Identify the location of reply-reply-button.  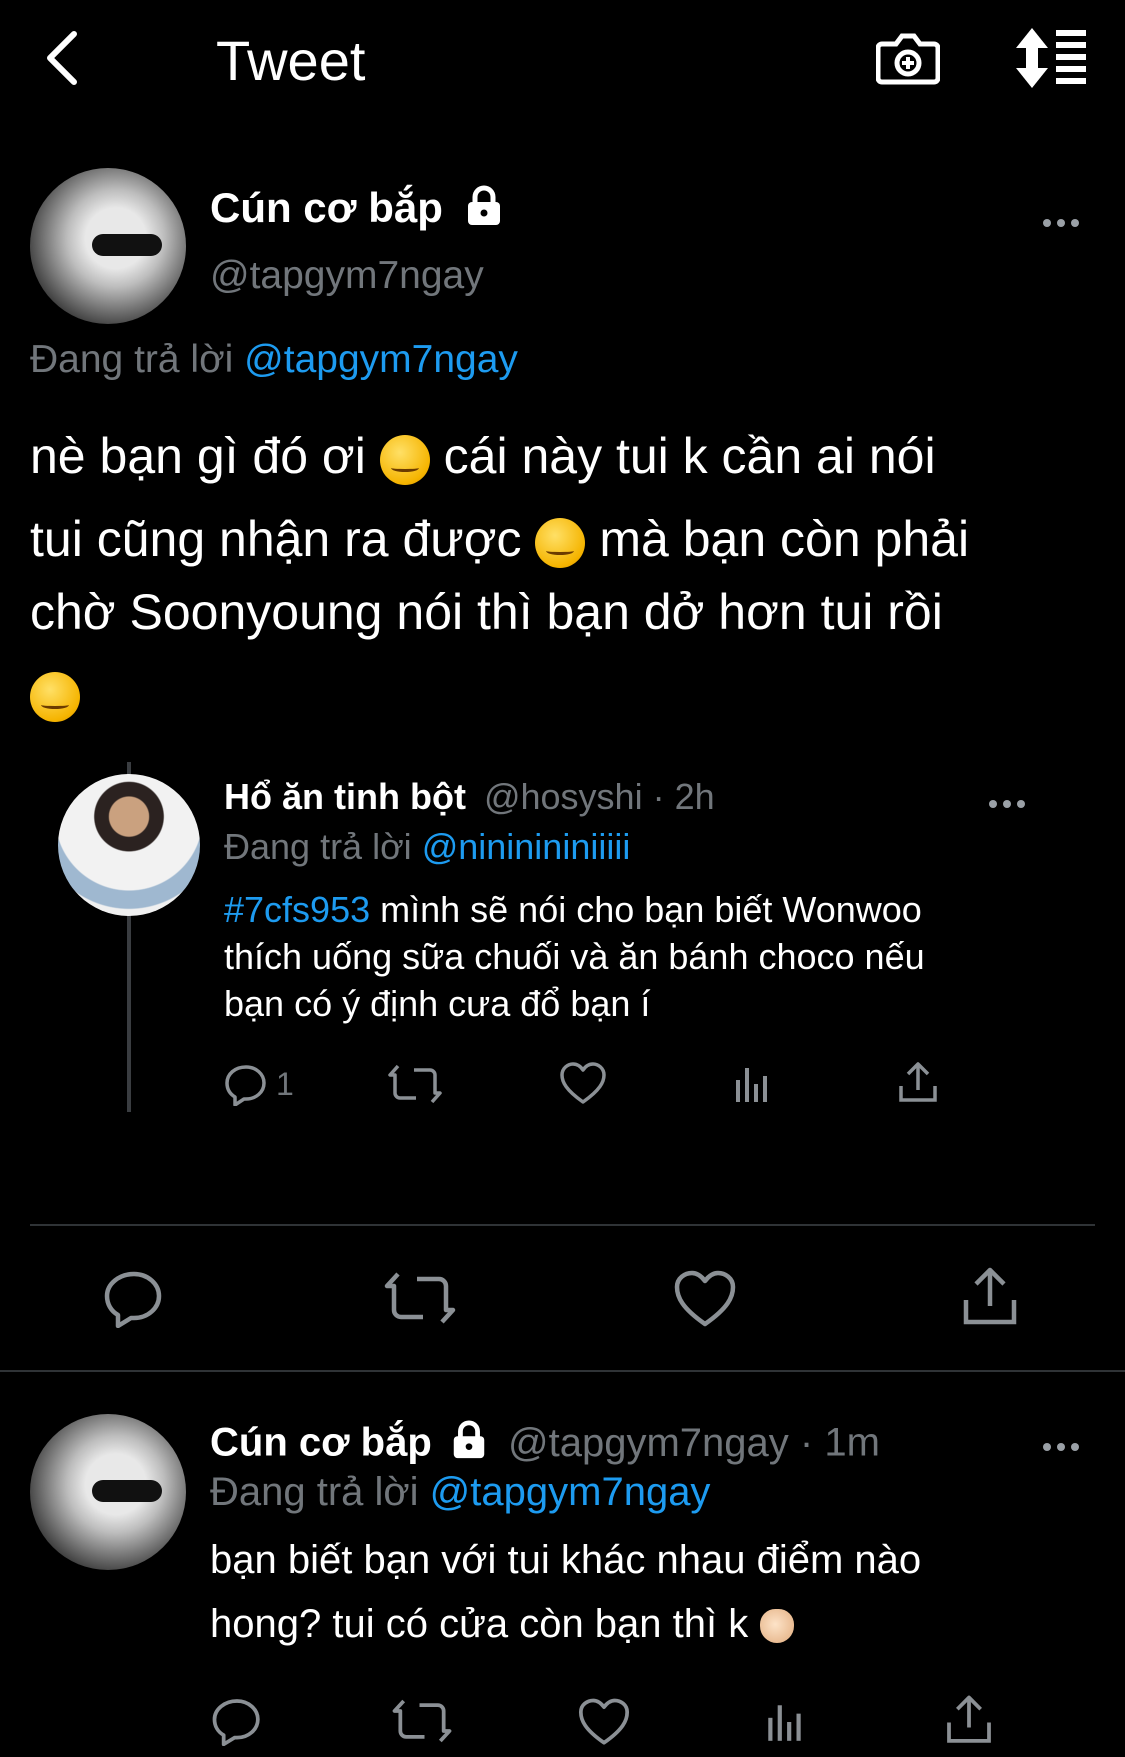
(237, 1723).